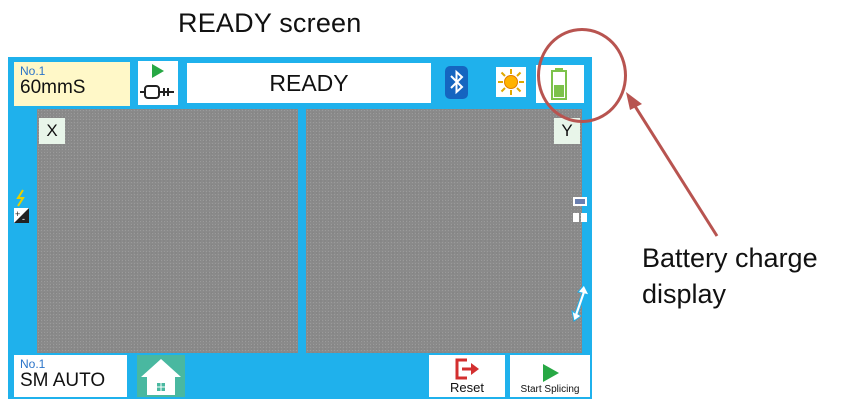 This screenshot has width=855, height=403. Describe the element at coordinates (672, 164) in the screenshot. I see `annotation-arrow` at that location.